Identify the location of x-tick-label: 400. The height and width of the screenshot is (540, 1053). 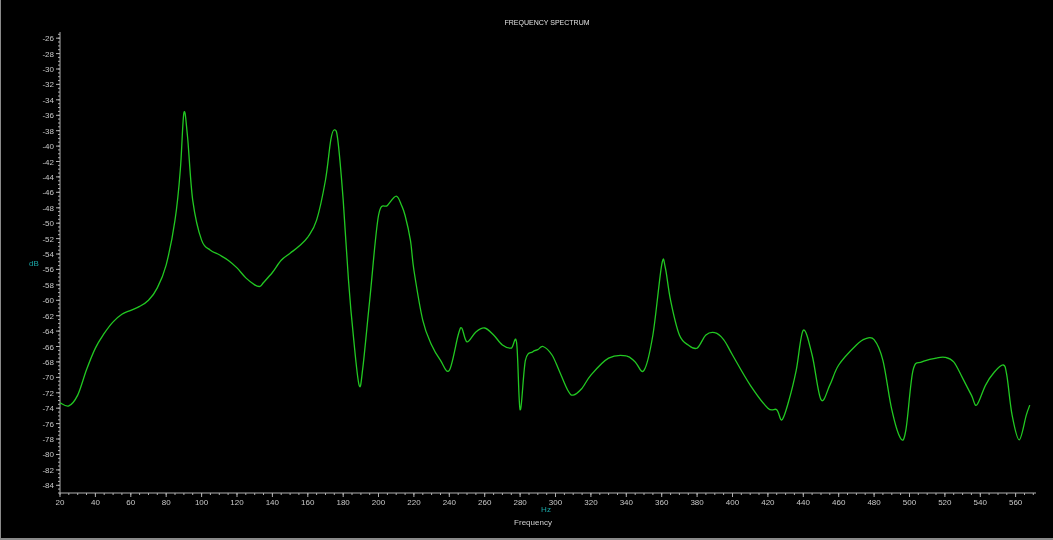
(732, 502).